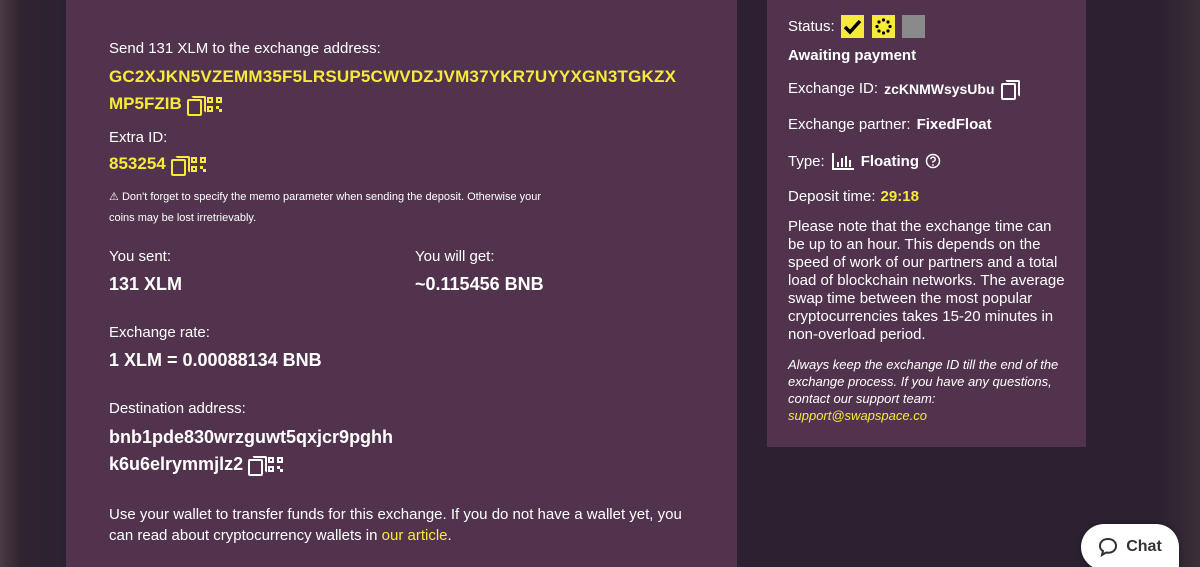  I want to click on rate-label: Exchange rate:, so click(159, 332).